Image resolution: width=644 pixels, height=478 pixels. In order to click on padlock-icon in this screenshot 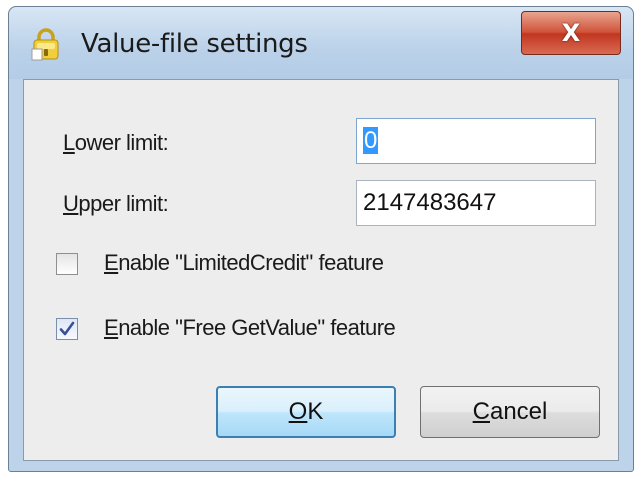, I will do `click(46, 44)`.